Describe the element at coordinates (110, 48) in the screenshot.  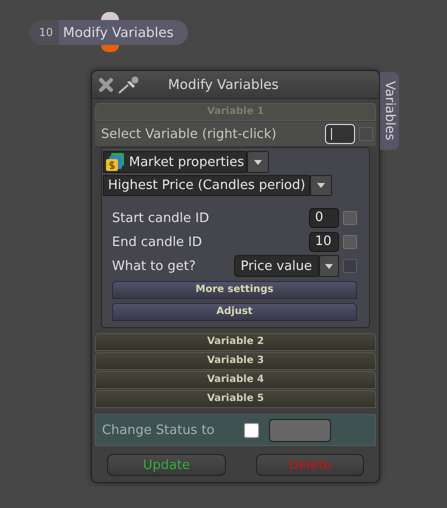
I see `output-port` at that location.